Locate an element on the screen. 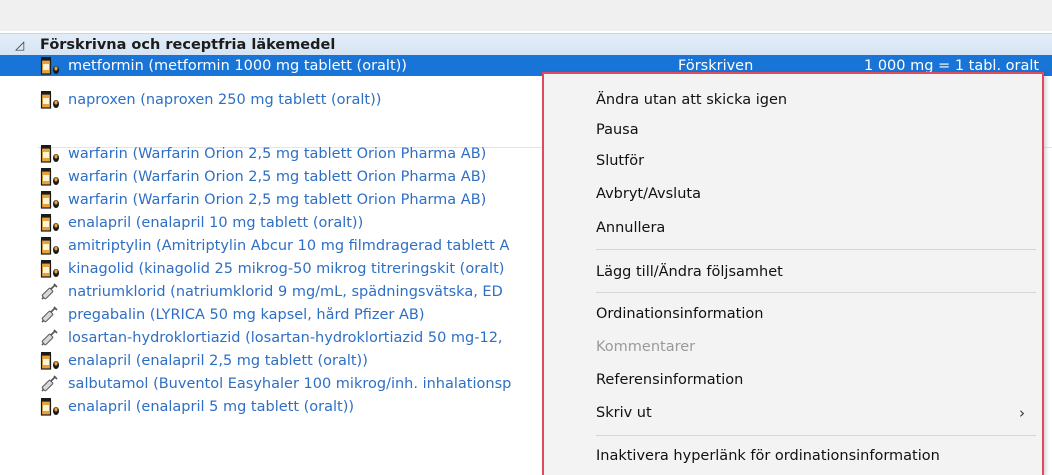 The height and width of the screenshot is (475, 1052). menu-item-adherence: Lägg till/Ändra följsamhet is located at coordinates (793, 272).